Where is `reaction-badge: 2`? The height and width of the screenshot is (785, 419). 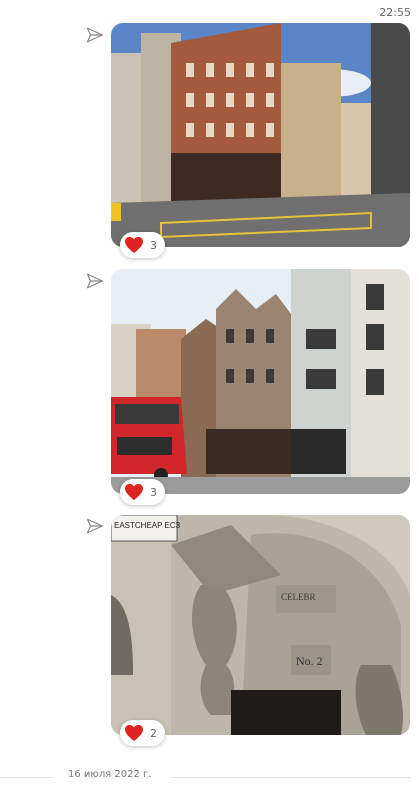 reaction-badge: 2 is located at coordinates (142, 733).